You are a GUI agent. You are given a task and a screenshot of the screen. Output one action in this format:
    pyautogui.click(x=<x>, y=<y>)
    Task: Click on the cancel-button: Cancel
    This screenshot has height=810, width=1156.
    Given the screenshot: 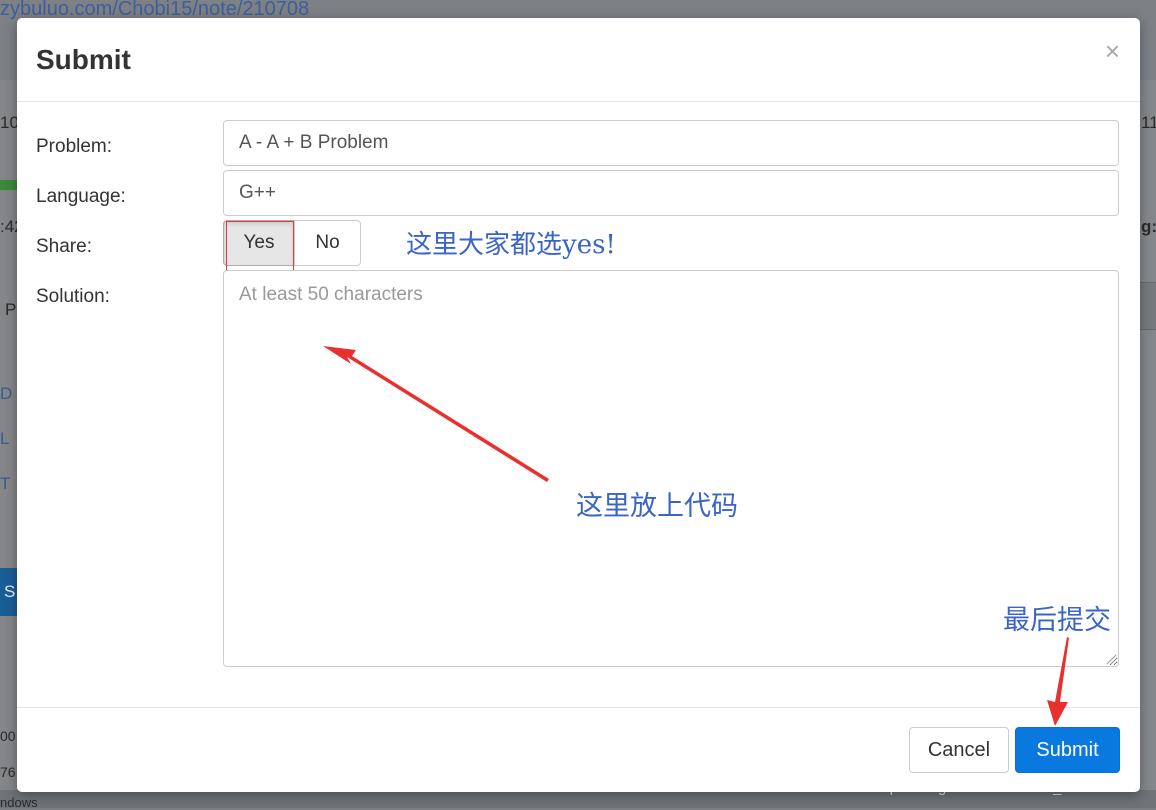 What is the action you would take?
    pyautogui.click(x=959, y=750)
    